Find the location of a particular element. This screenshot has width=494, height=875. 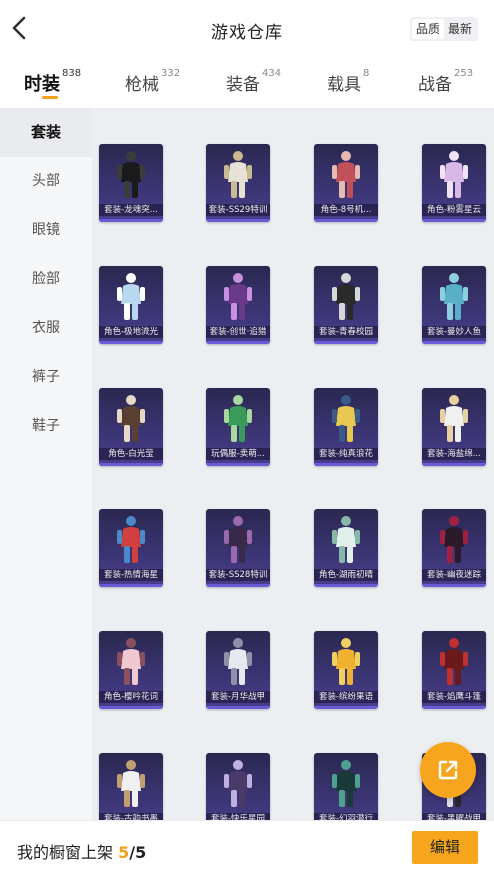

tab-guns: 枪械332 is located at coordinates (153, 81).